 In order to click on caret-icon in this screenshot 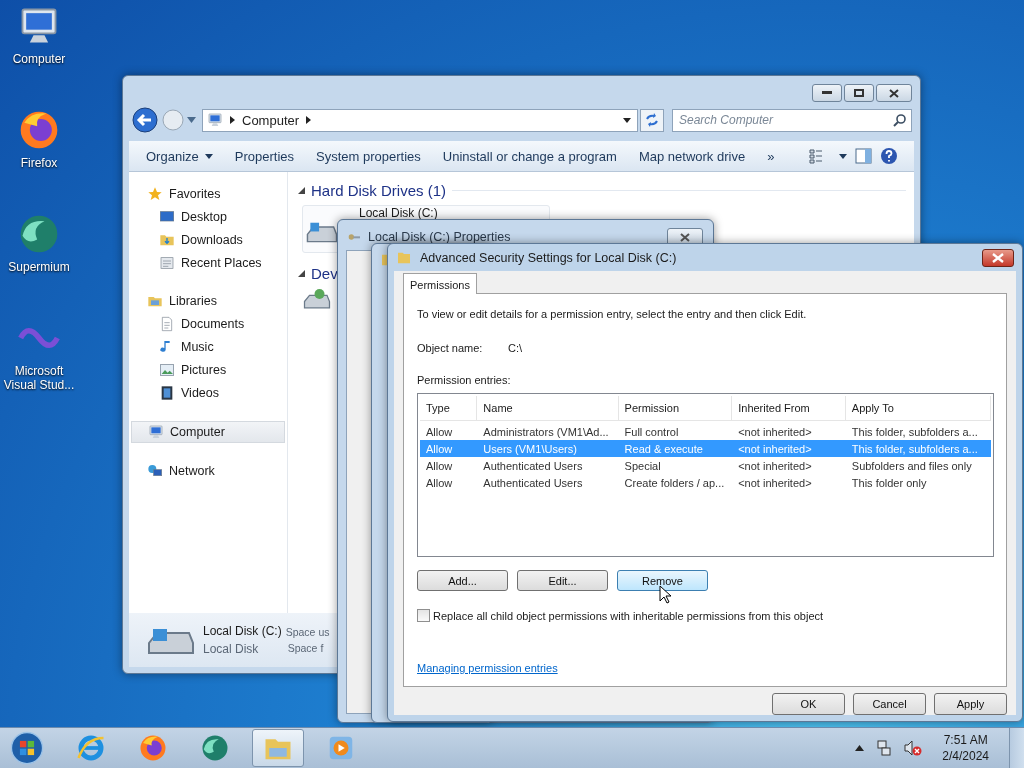, I will do `click(843, 156)`.